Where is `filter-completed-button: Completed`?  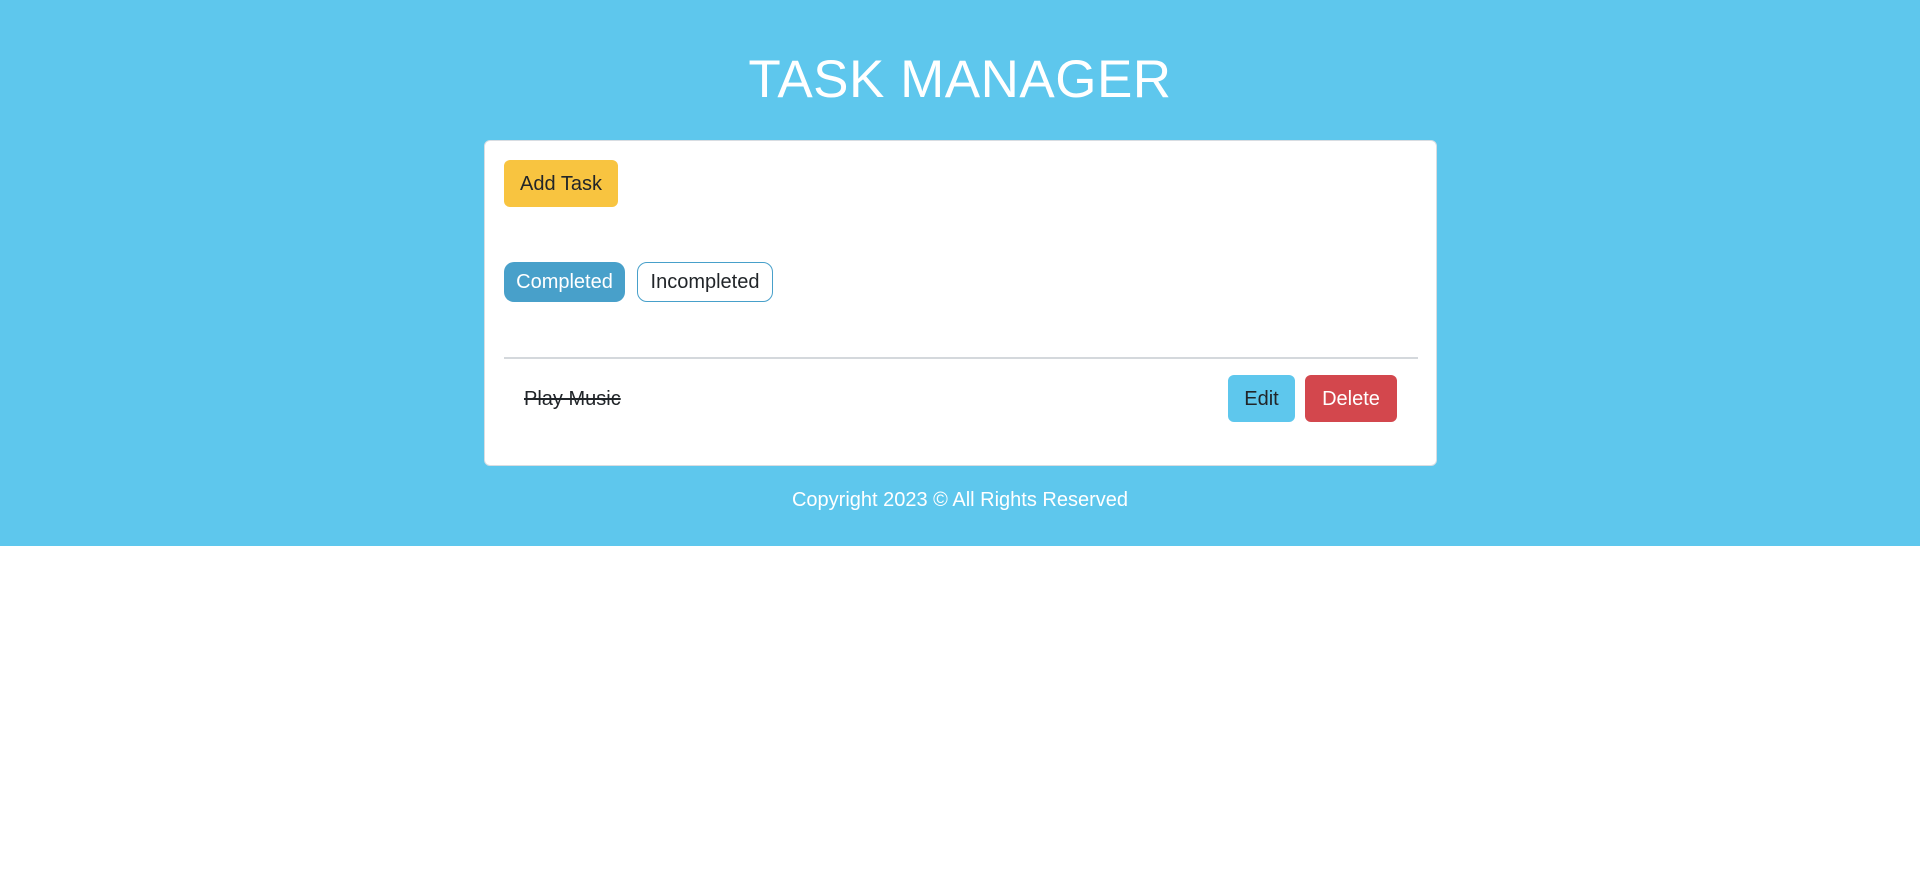
filter-completed-button: Completed is located at coordinates (564, 282).